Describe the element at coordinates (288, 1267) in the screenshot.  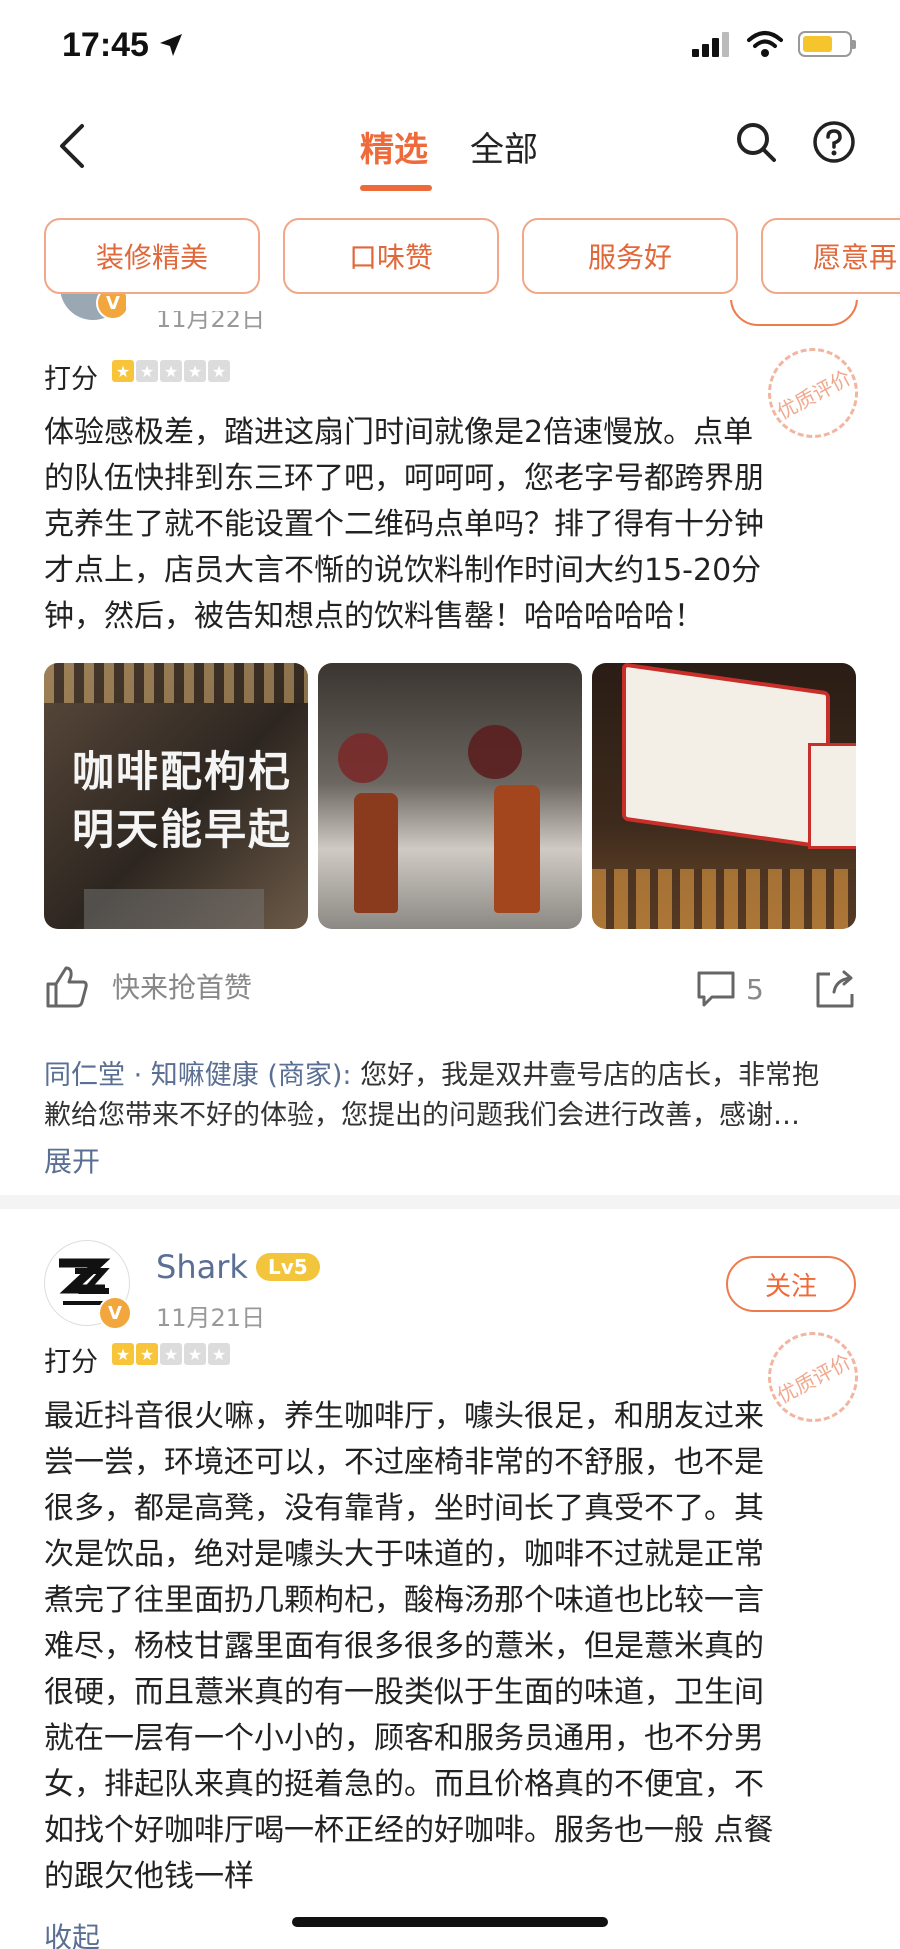
I see `level-badge: Lv5` at that location.